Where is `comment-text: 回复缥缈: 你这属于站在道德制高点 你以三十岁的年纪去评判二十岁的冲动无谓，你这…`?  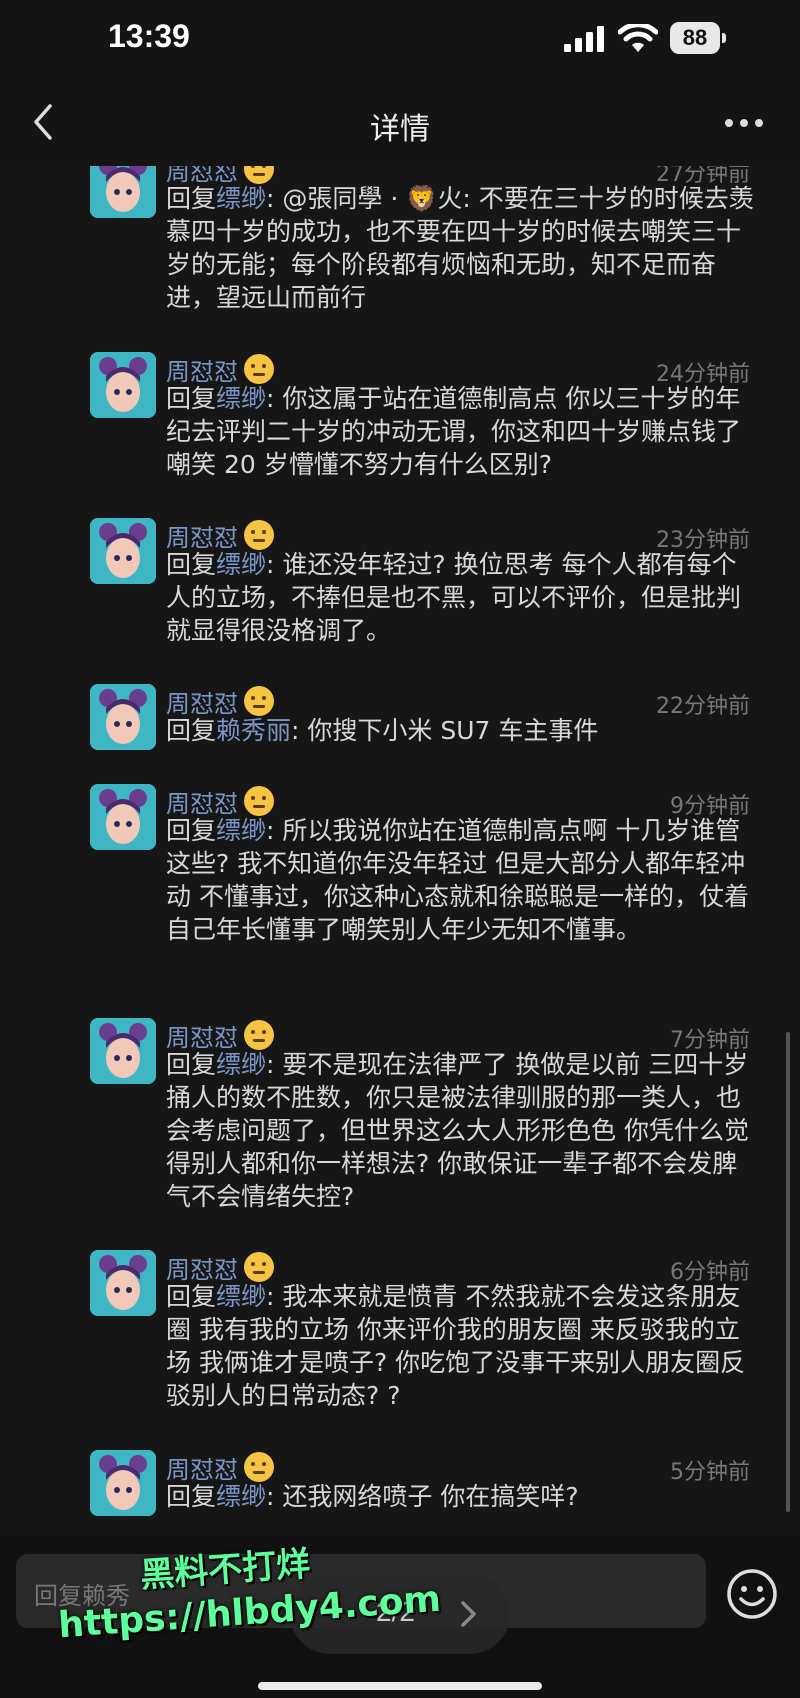
comment-text: 回复缥缈: 你这属于站在道德制高点 你以三十岁的年纪去评判二十岁的冲动无谓，你这… is located at coordinates (454, 431).